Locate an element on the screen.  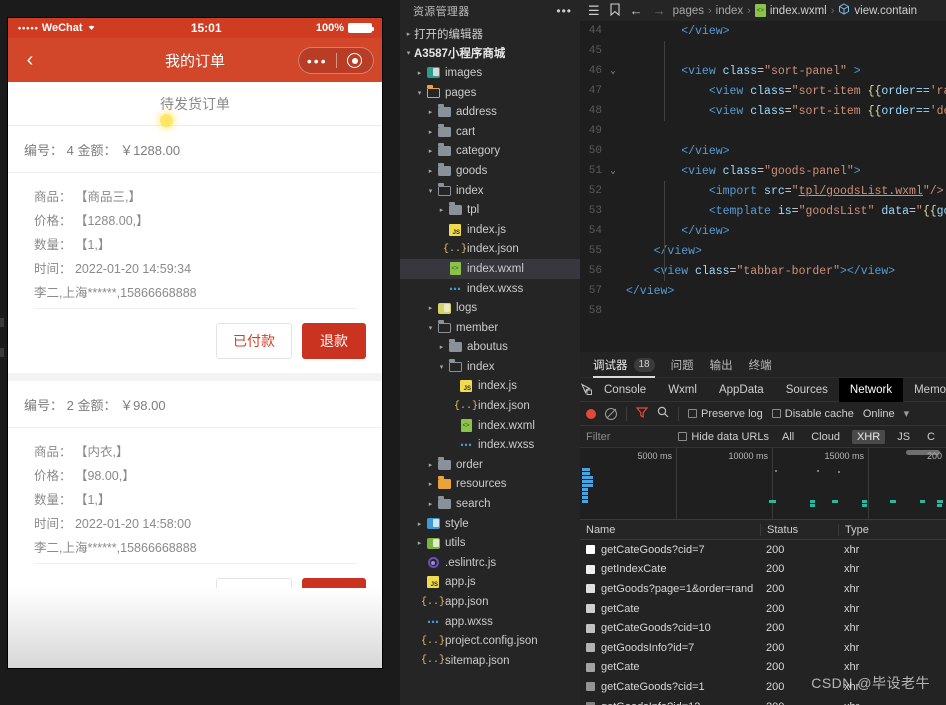
chip-cloud: Cloud is located at coordinates (825, 437).